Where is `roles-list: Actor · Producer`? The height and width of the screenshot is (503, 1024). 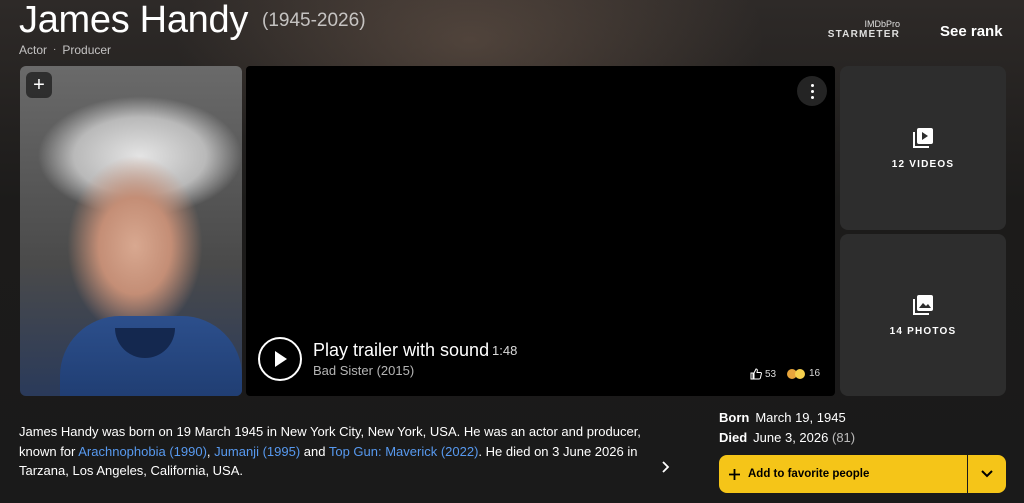
roles-list: Actor · Producer is located at coordinates (65, 50).